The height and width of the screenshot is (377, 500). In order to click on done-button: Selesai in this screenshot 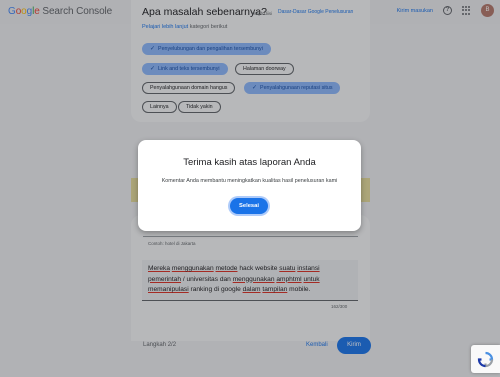, I will do `click(249, 206)`.